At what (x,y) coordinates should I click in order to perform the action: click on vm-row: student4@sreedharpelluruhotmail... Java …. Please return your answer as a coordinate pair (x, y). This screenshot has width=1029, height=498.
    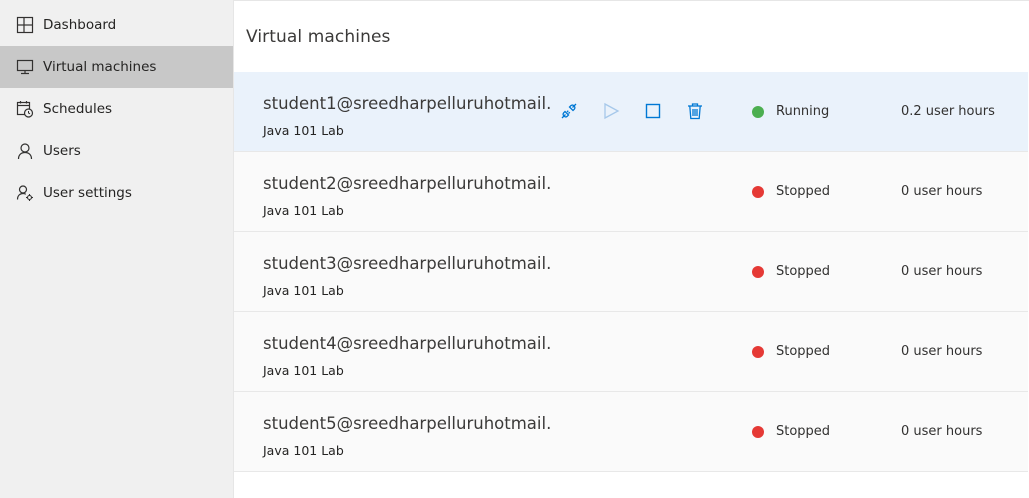
    Looking at the image, I should click on (631, 352).